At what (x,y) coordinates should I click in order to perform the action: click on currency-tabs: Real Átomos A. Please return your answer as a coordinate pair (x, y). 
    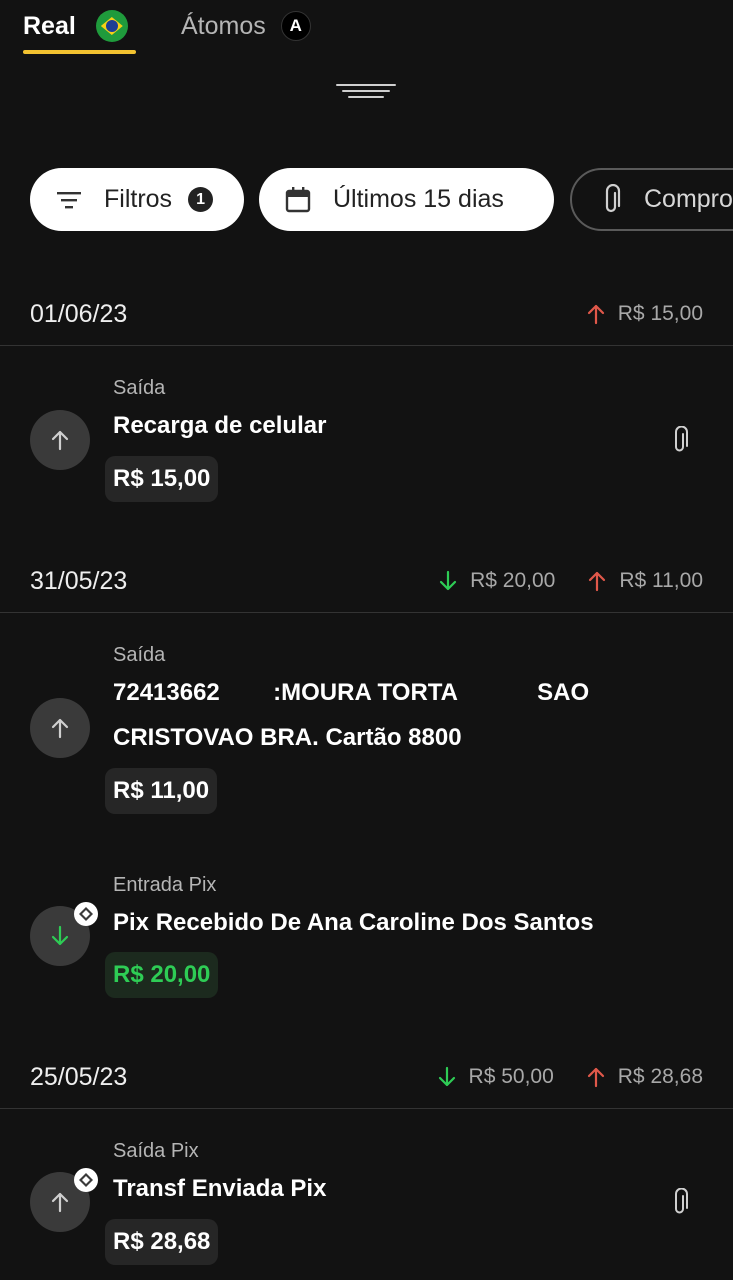
    Looking at the image, I should click on (366, 30).